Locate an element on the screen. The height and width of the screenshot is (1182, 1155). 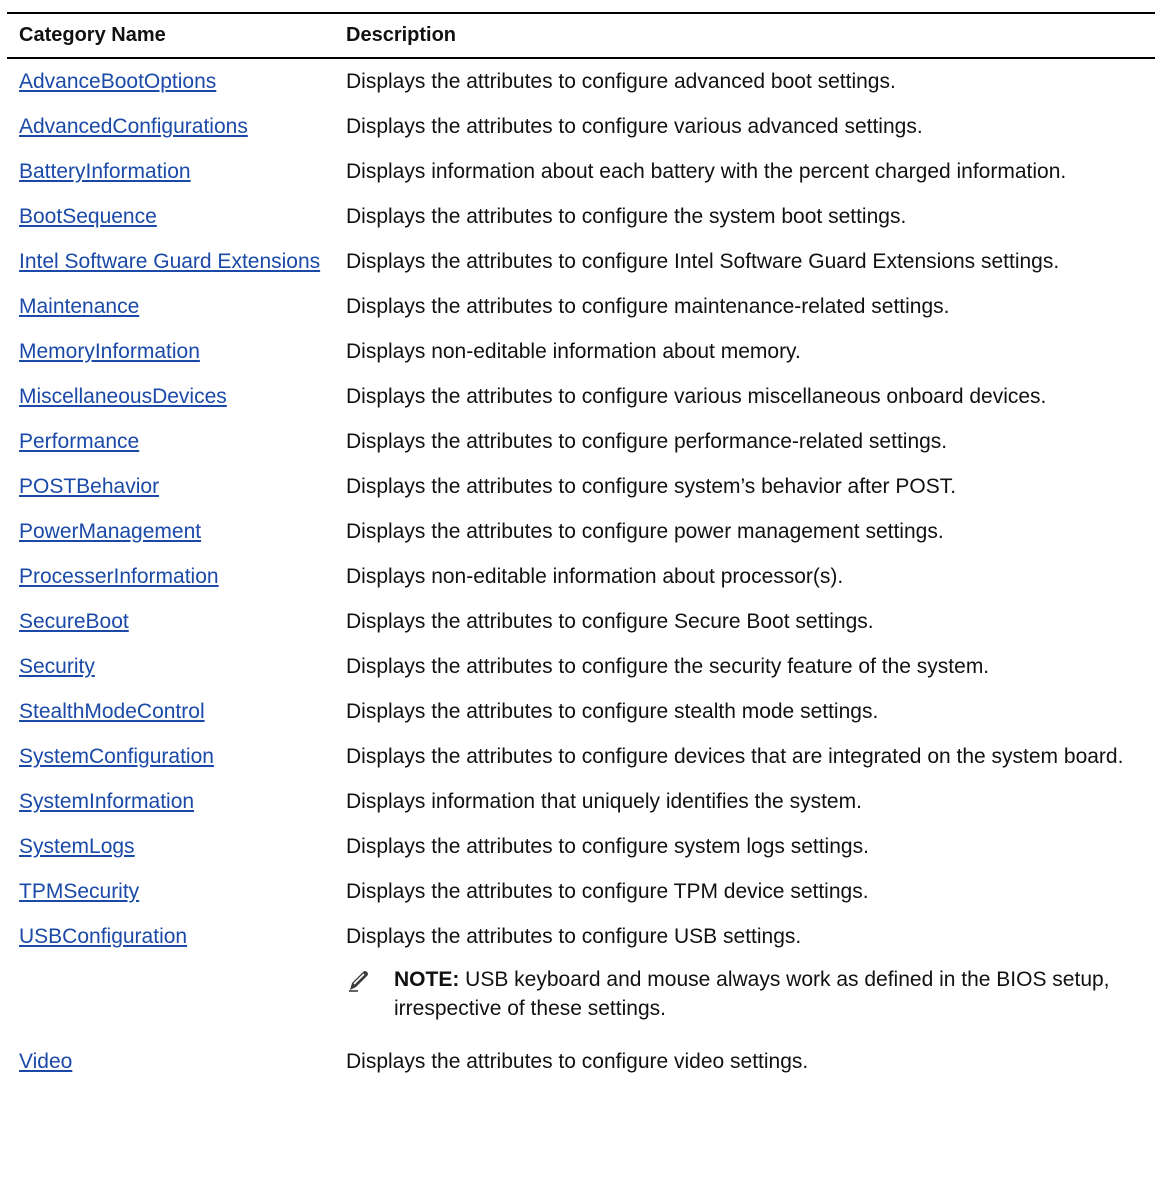
category-link: SystemLogs is located at coordinates (77, 846).